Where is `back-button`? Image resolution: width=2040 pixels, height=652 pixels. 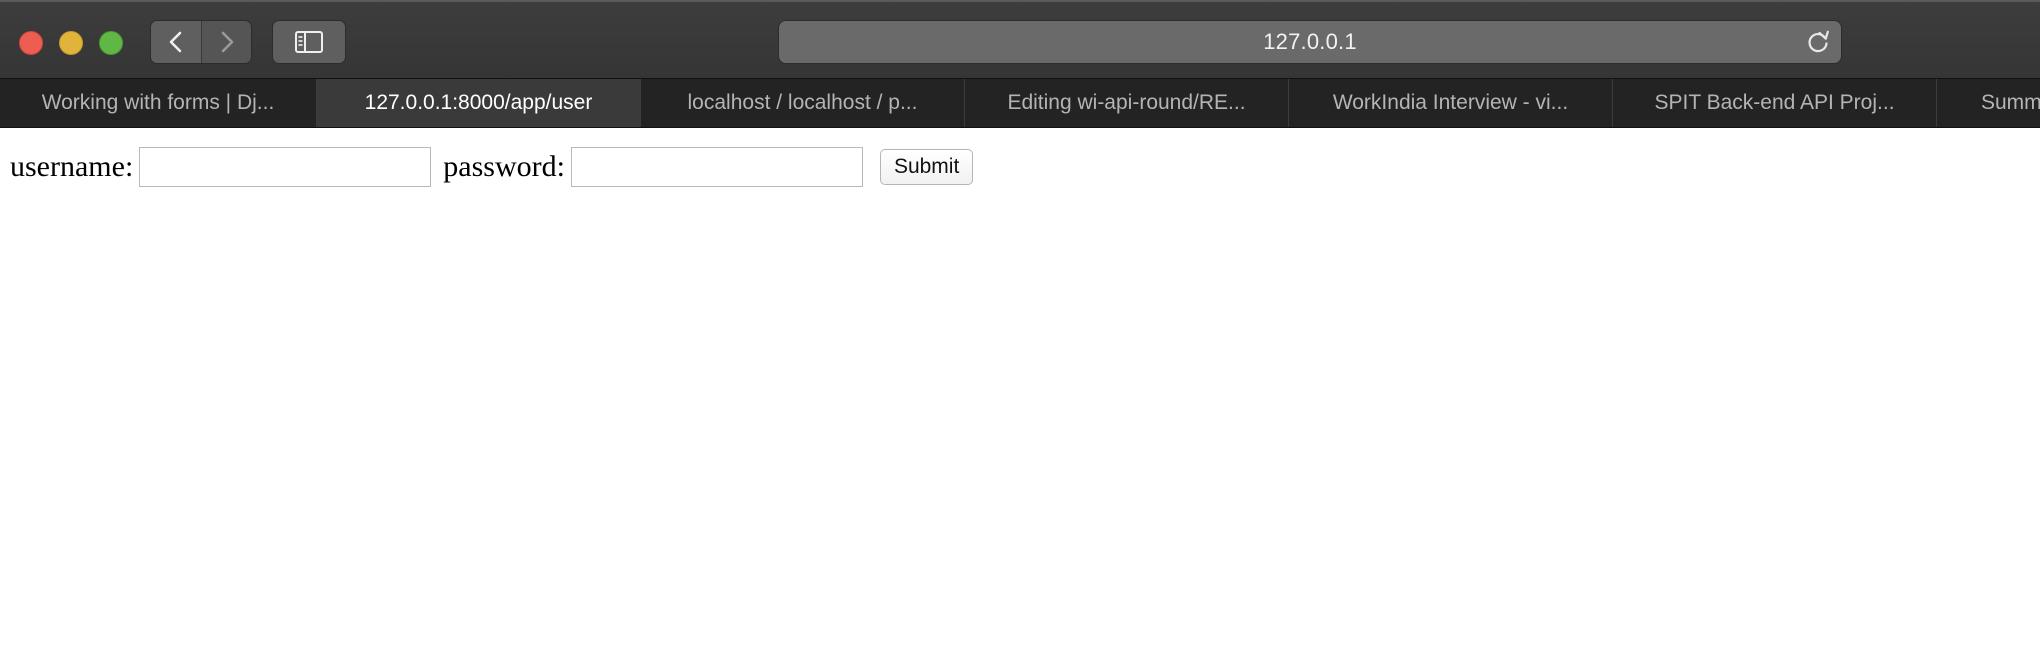
back-button is located at coordinates (176, 42).